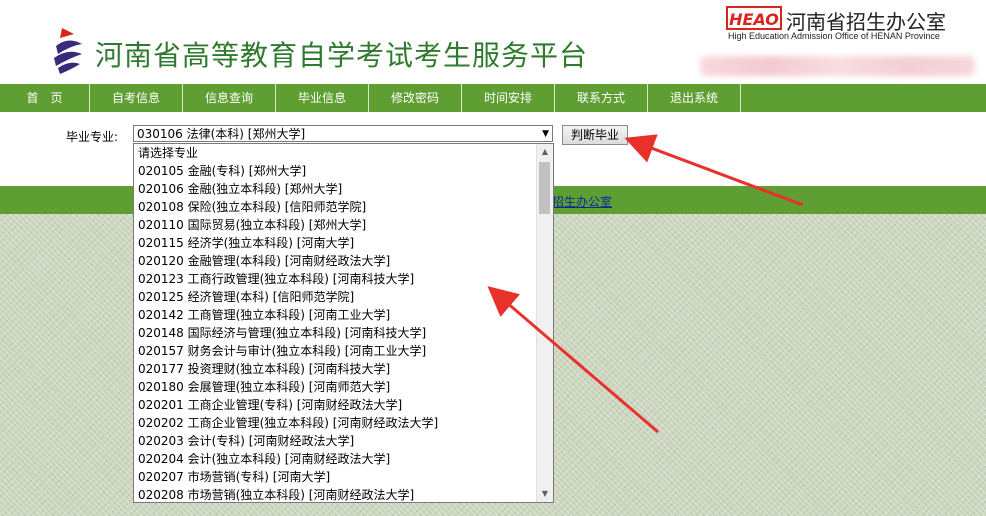  Describe the element at coordinates (336, 333) in the screenshot. I see `dropdown-option: 020148 国际经济与管理(独立本科段) [河南科技大学]` at that location.